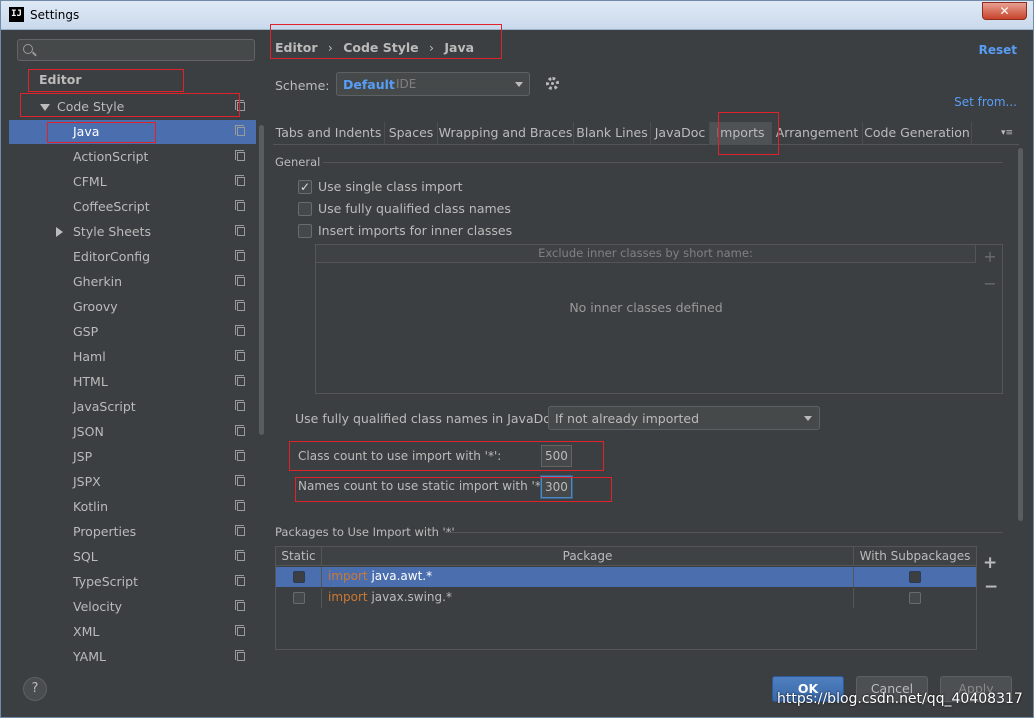 Image resolution: width=1034 pixels, height=718 pixels. I want to click on exclude-table-header: Exclude inner classes by short name:, so click(646, 254).